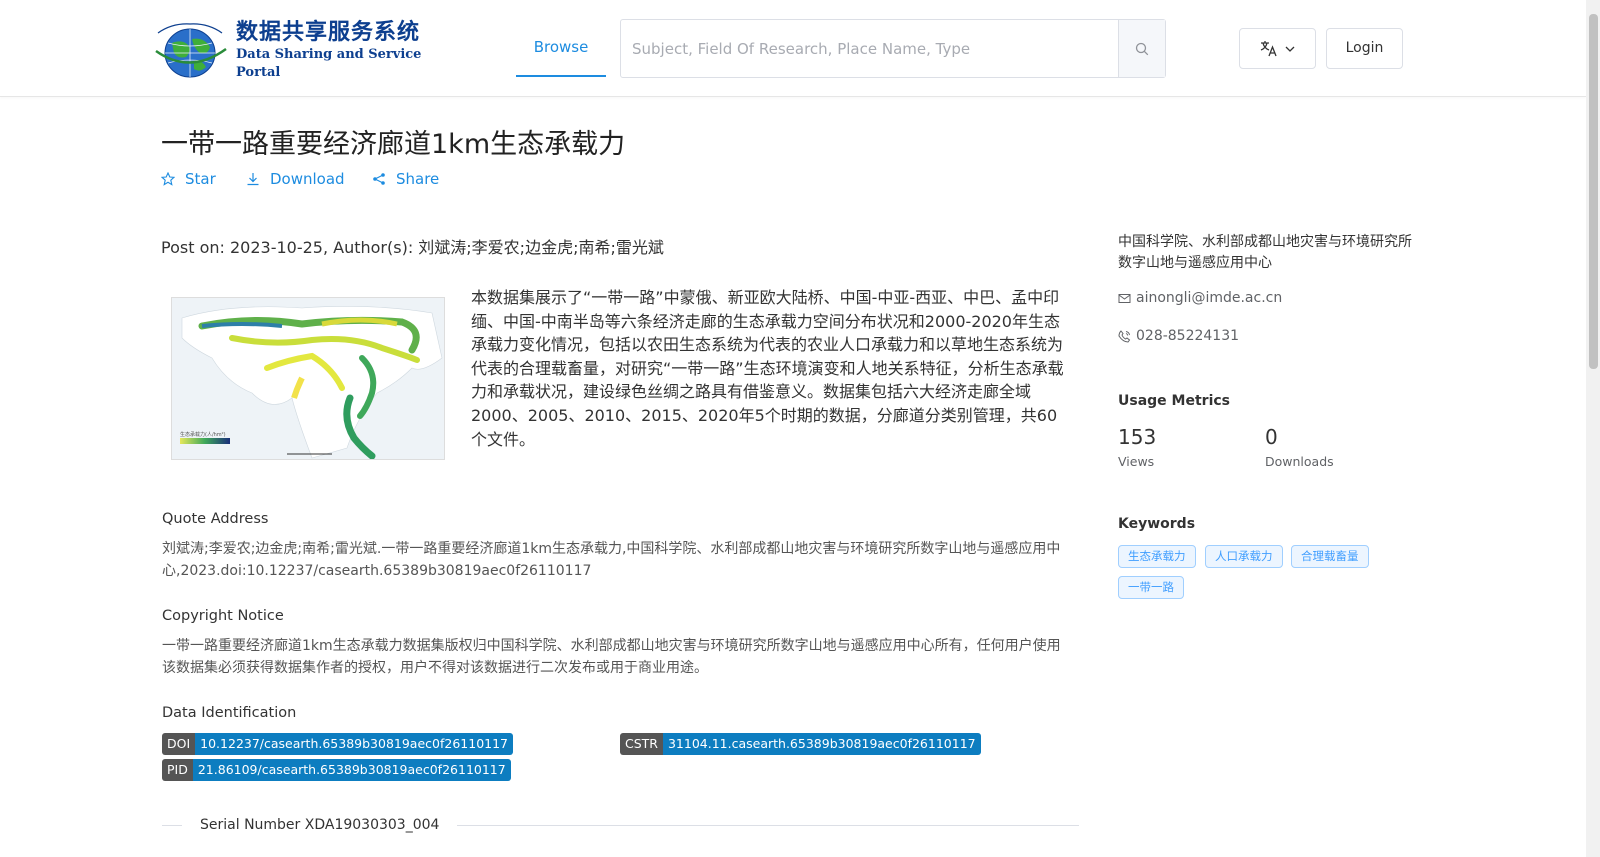 This screenshot has height=857, width=1600. What do you see at coordinates (328, 32) in the screenshot?
I see `logo-title-cn: 数据共享服务系统` at bounding box center [328, 32].